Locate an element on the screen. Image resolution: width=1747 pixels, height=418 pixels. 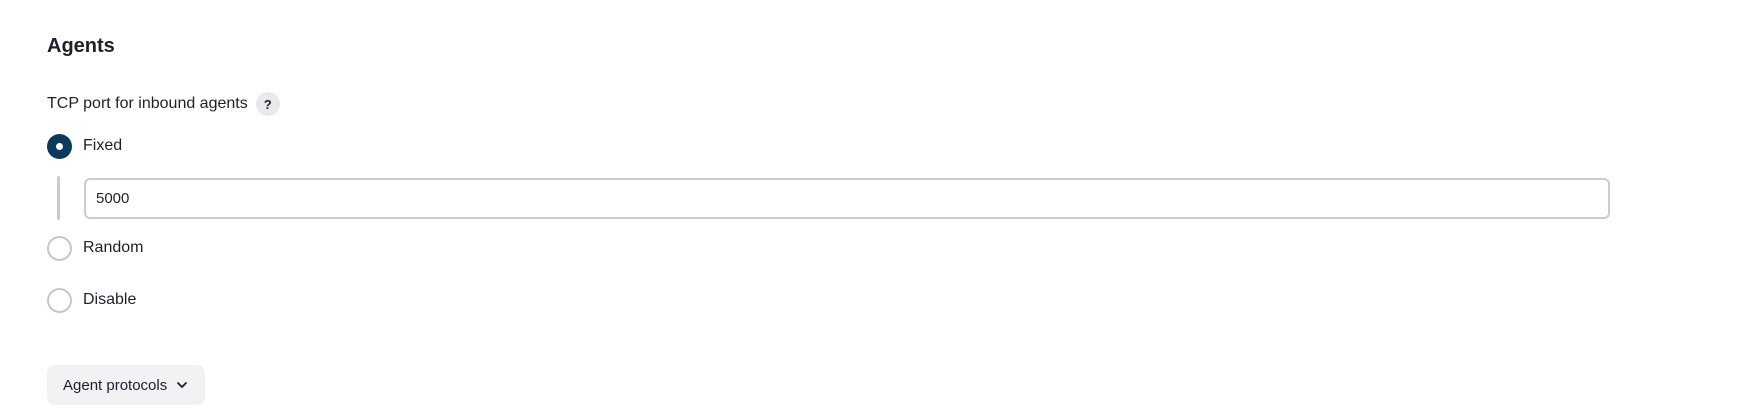
agent-protocols-button: Agent protocols is located at coordinates (126, 385).